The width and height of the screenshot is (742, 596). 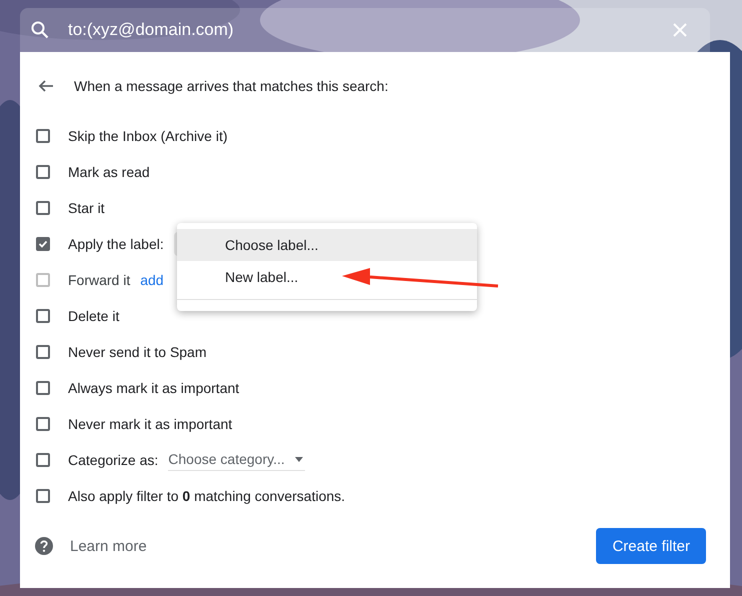 I want to click on option-label: Always mark it as important, so click(x=154, y=388).